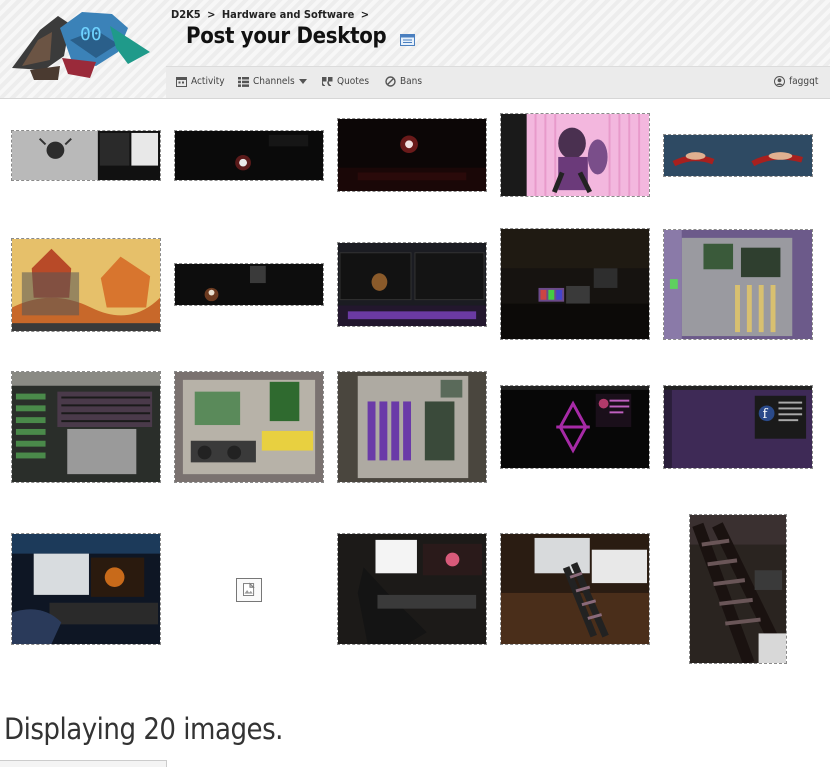 The width and height of the screenshot is (830, 767). Describe the element at coordinates (327, 81) in the screenshot. I see `quote-icon` at that location.